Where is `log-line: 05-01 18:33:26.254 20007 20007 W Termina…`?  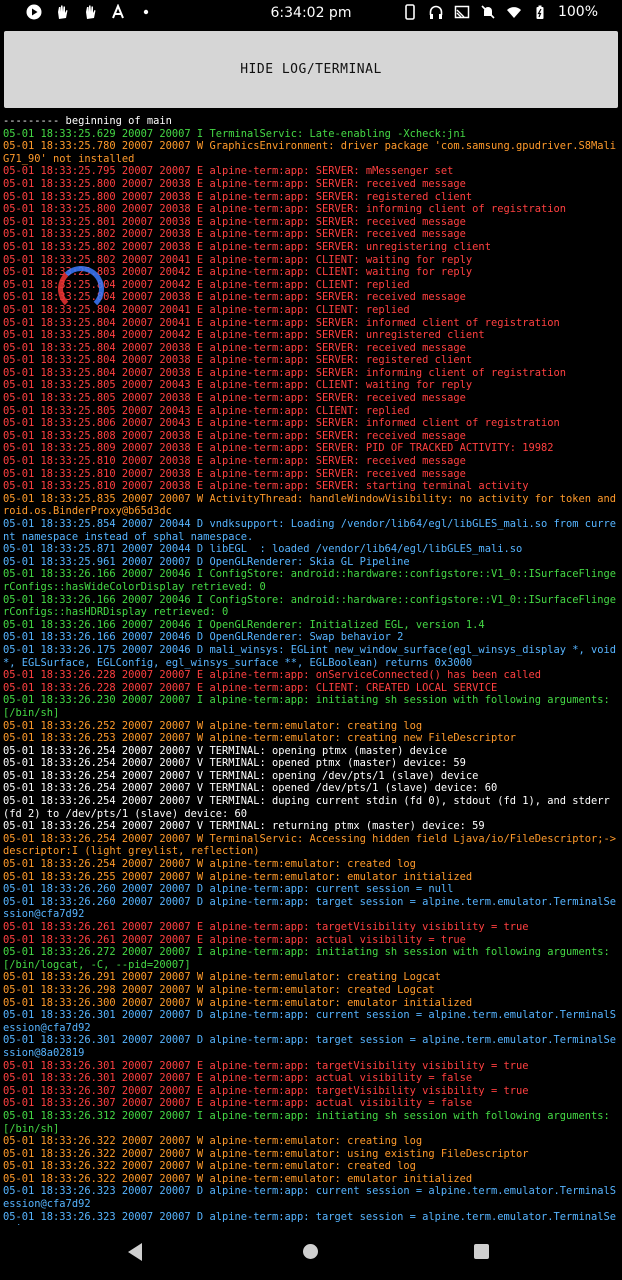 log-line: 05-01 18:33:26.254 20007 20007 W Termina… is located at coordinates (310, 845).